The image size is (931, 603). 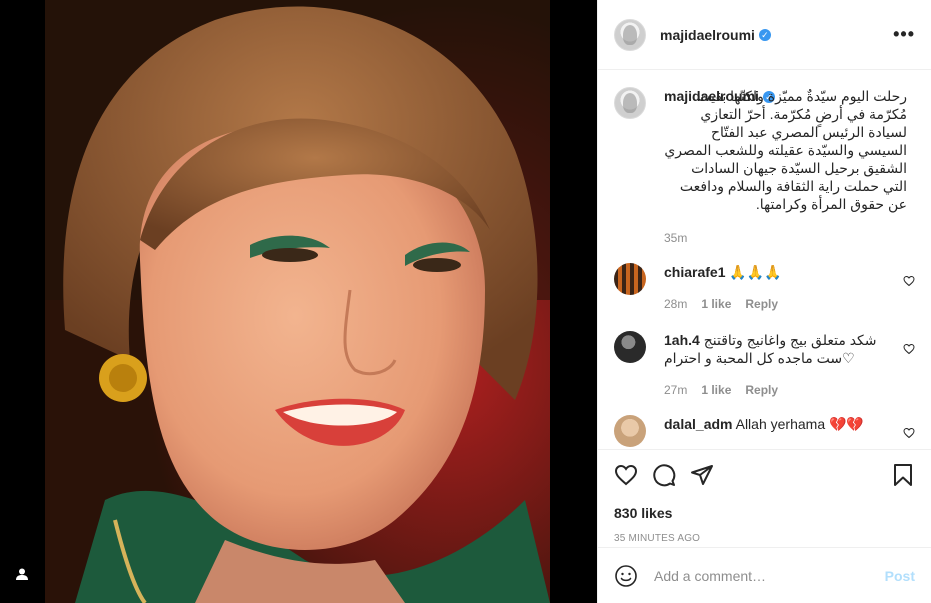 What do you see at coordinates (675, 390) in the screenshot?
I see `comment-time: 27m` at bounding box center [675, 390].